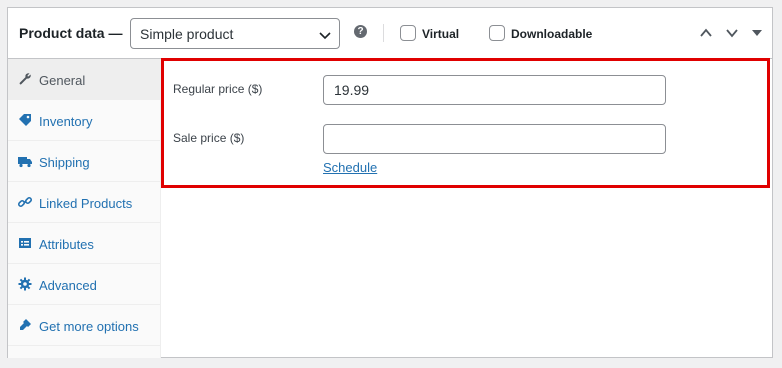 This screenshot has width=782, height=368. I want to click on sale-price-label: Sale price ($), so click(209, 138).